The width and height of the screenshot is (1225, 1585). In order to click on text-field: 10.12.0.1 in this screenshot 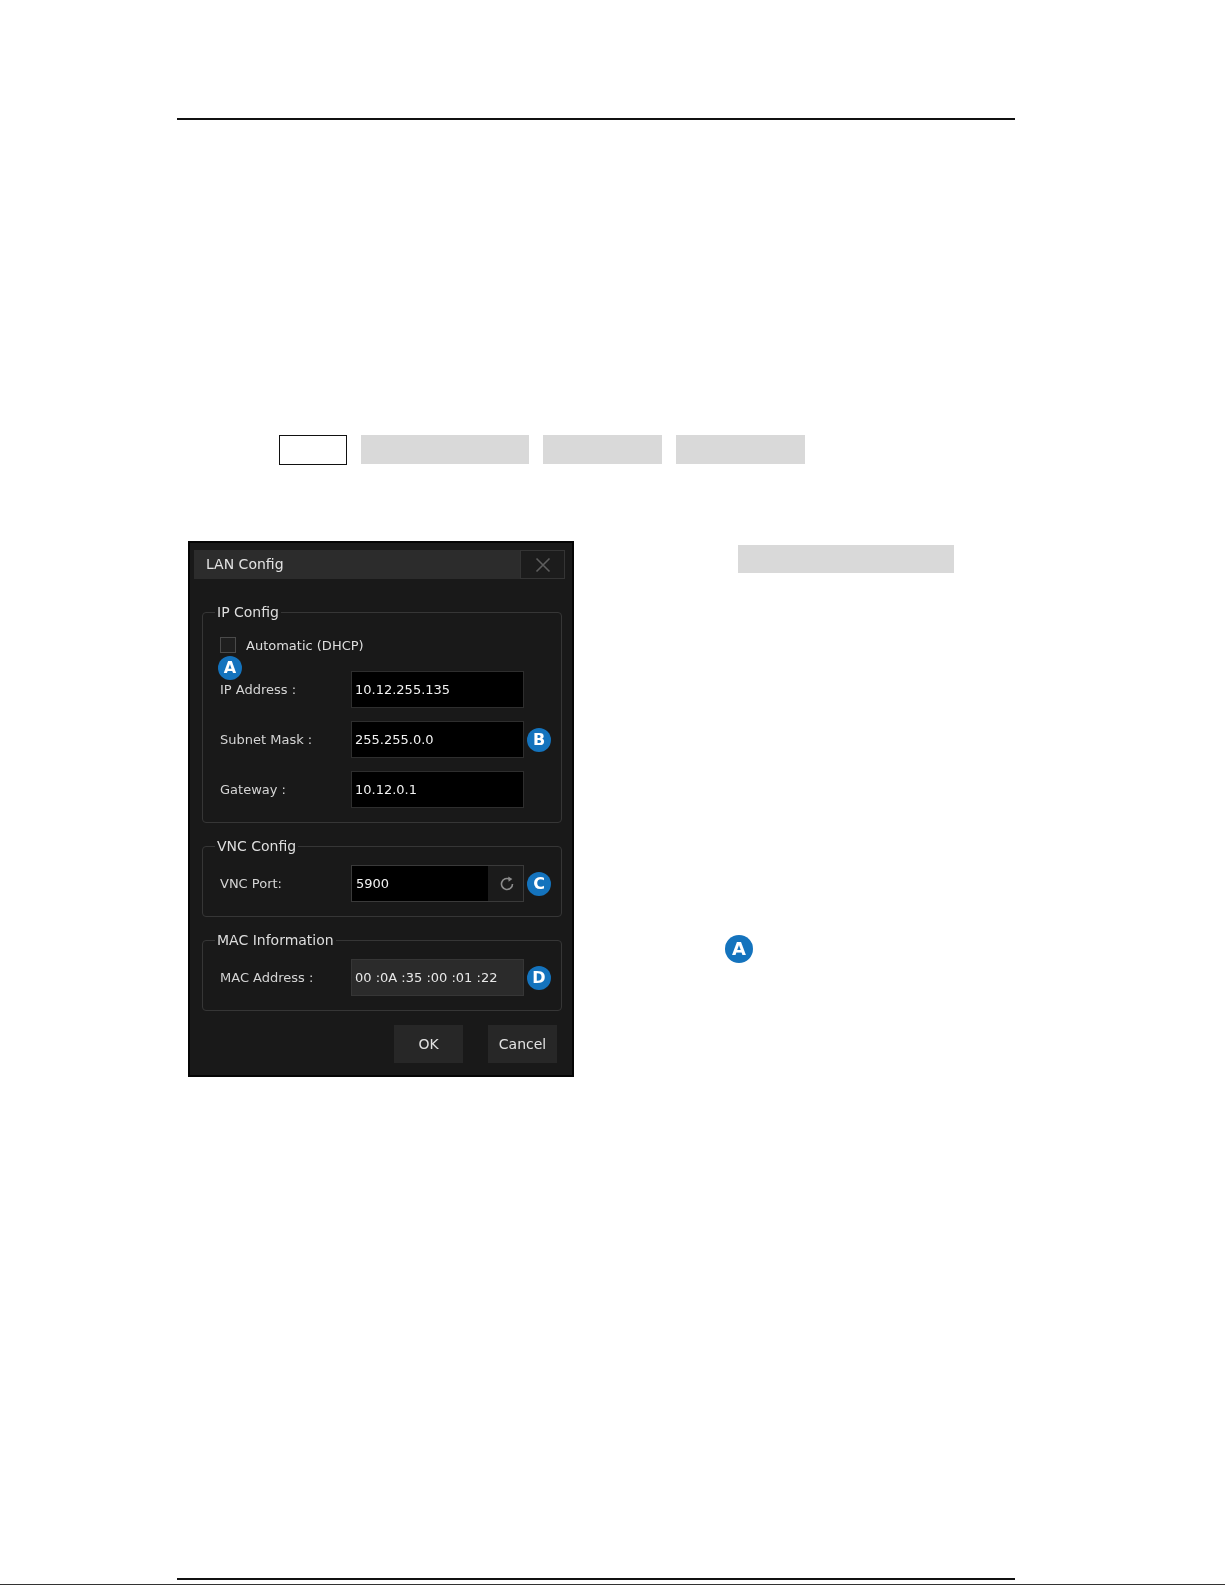, I will do `click(437, 789)`.